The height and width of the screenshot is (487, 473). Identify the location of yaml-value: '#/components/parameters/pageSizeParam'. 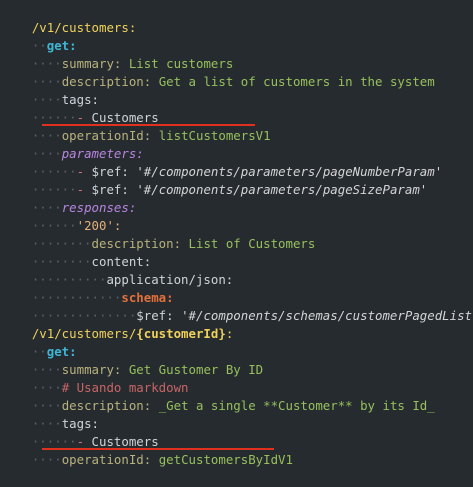
(282, 189).